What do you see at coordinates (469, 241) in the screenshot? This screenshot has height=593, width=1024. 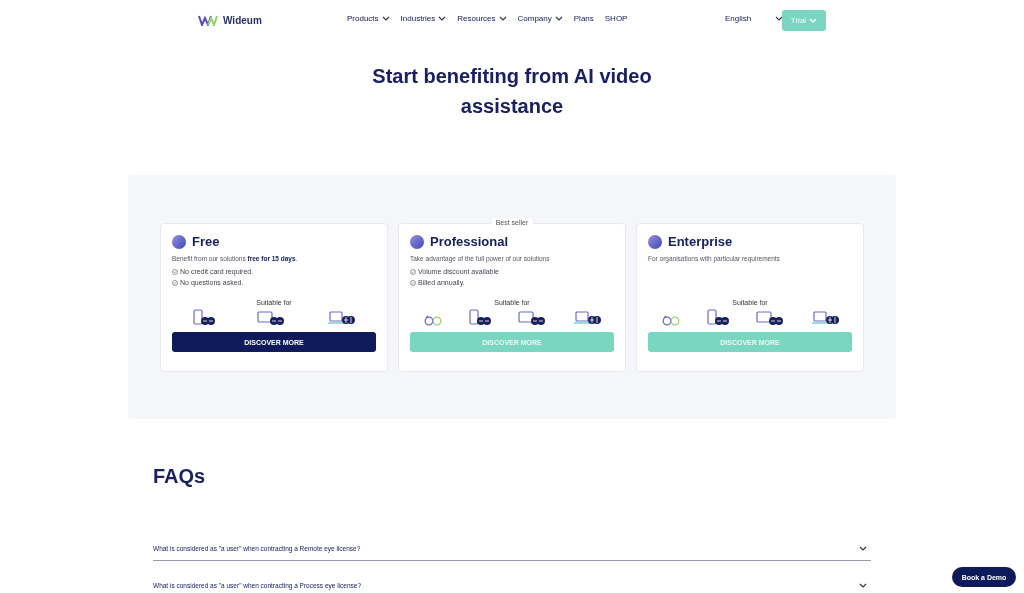 I see `plan-name: Professional` at bounding box center [469, 241].